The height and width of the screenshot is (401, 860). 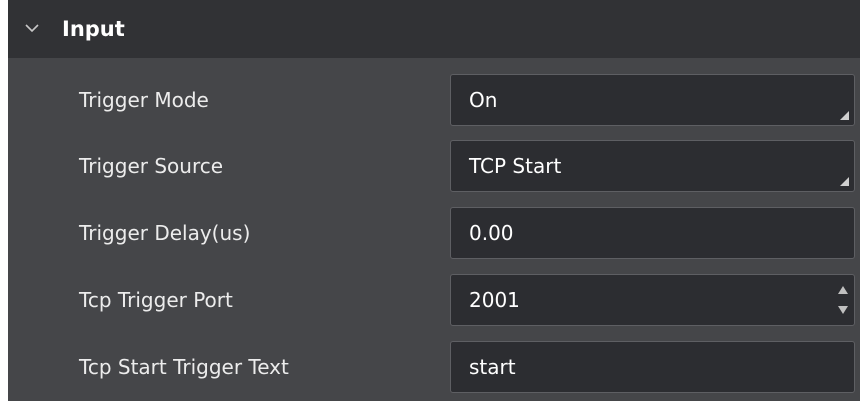 What do you see at coordinates (165, 233) in the screenshot?
I see `trigger-delay-label: Trigger Delay(us)` at bounding box center [165, 233].